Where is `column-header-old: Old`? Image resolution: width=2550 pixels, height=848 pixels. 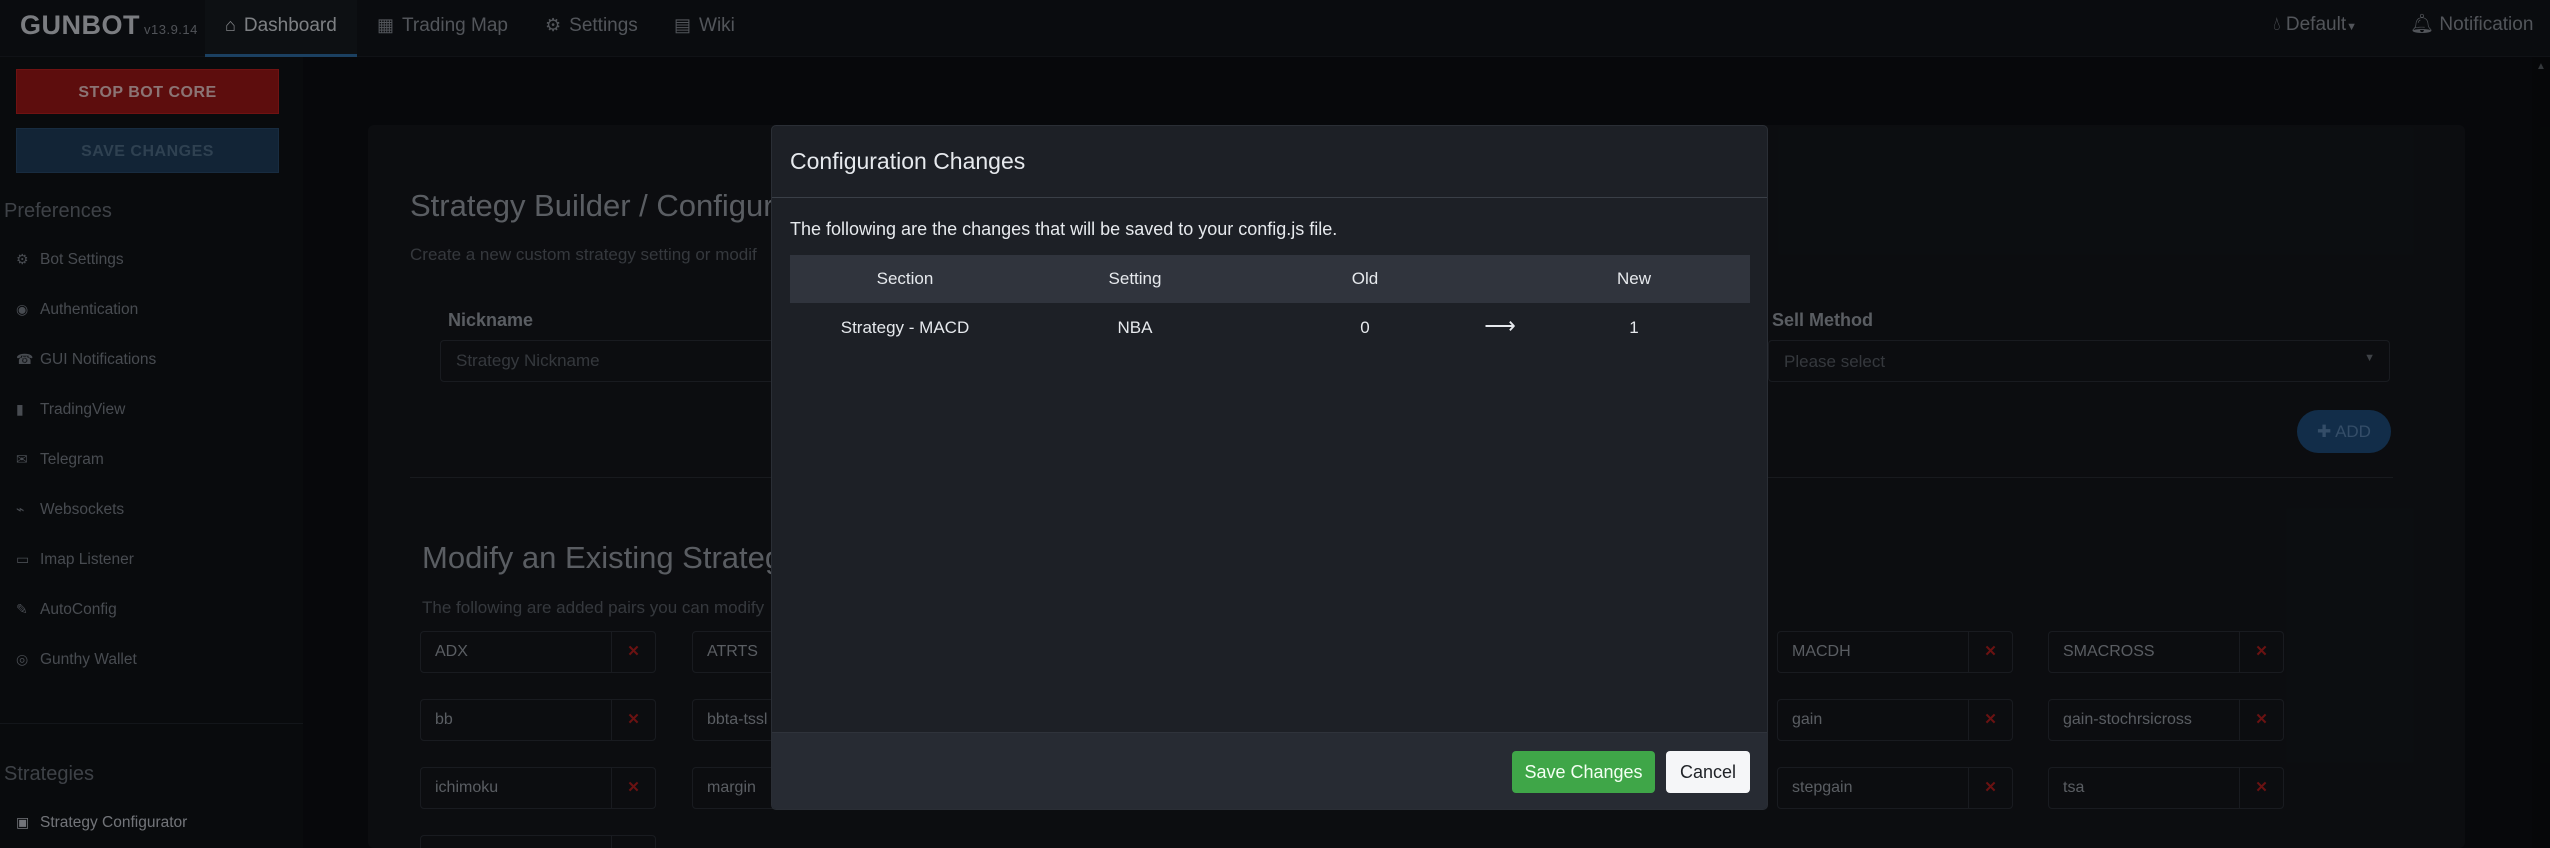 column-header-old: Old is located at coordinates (1365, 278).